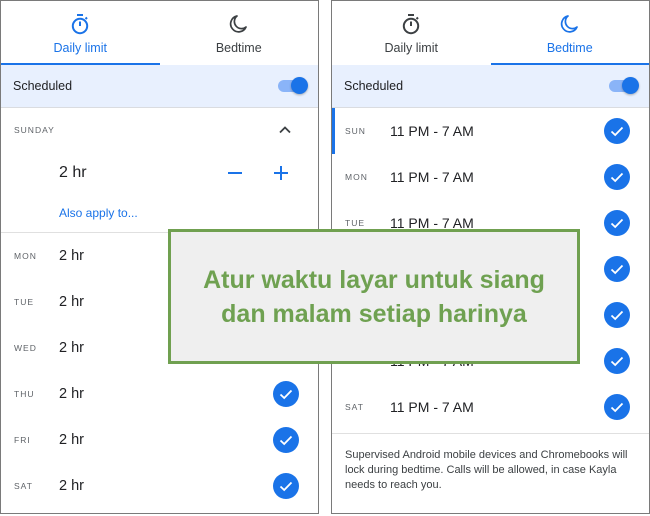  What do you see at coordinates (159, 394) in the screenshot?
I see `day-row: THU 2 hr` at bounding box center [159, 394].